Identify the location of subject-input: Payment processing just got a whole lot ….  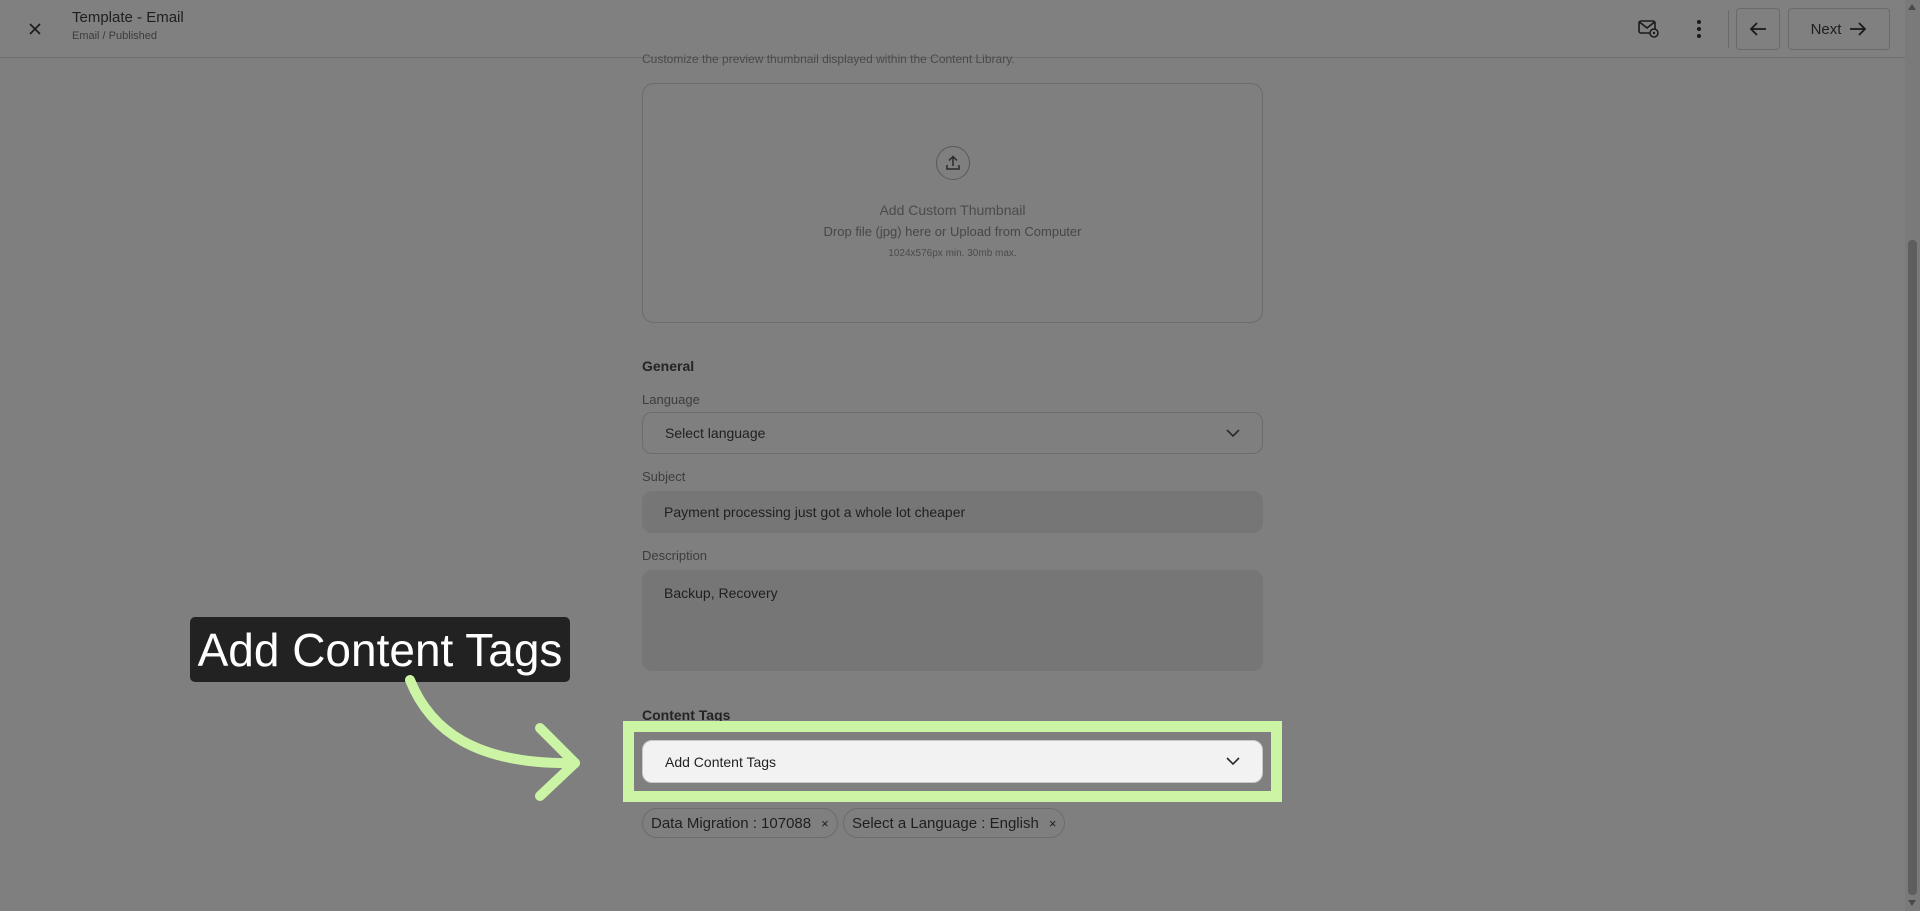
(952, 512).